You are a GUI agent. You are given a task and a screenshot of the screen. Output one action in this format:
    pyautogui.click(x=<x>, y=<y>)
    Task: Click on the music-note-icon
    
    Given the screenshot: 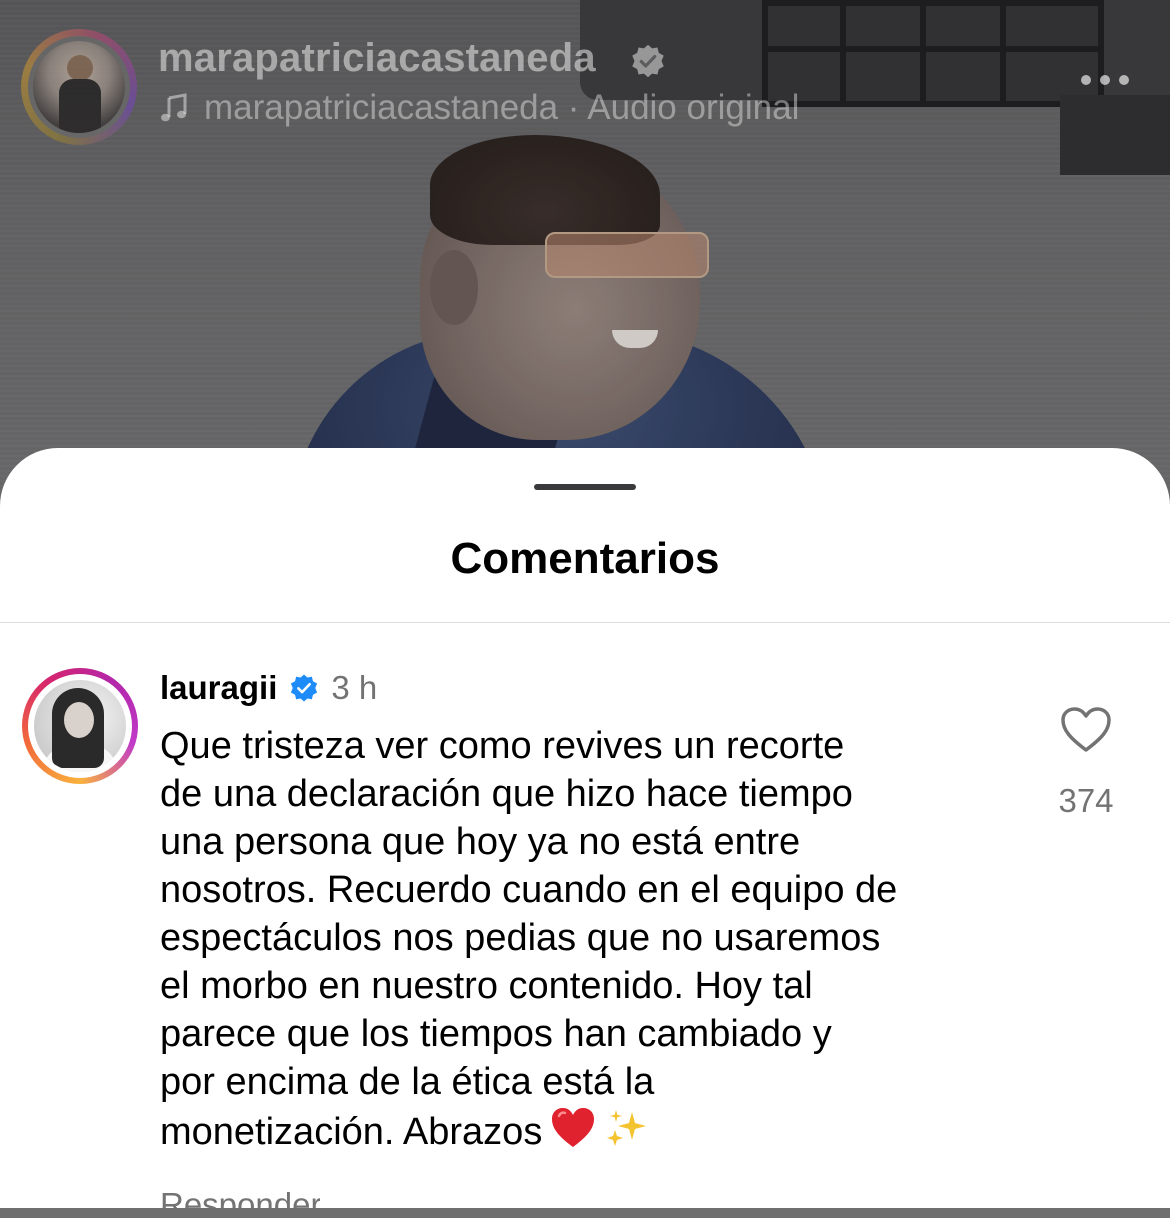 What is the action you would take?
    pyautogui.click(x=174, y=107)
    